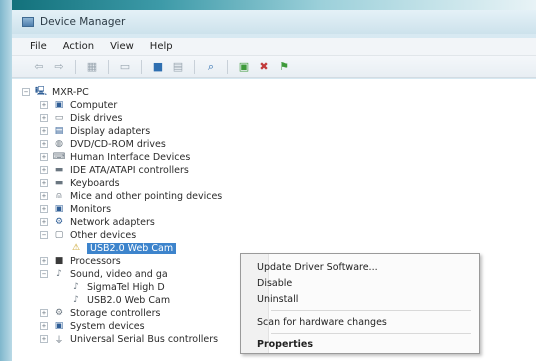  What do you see at coordinates (126, 287) in the screenshot?
I see `tree-item-label: SigmaTel High D` at bounding box center [126, 287].